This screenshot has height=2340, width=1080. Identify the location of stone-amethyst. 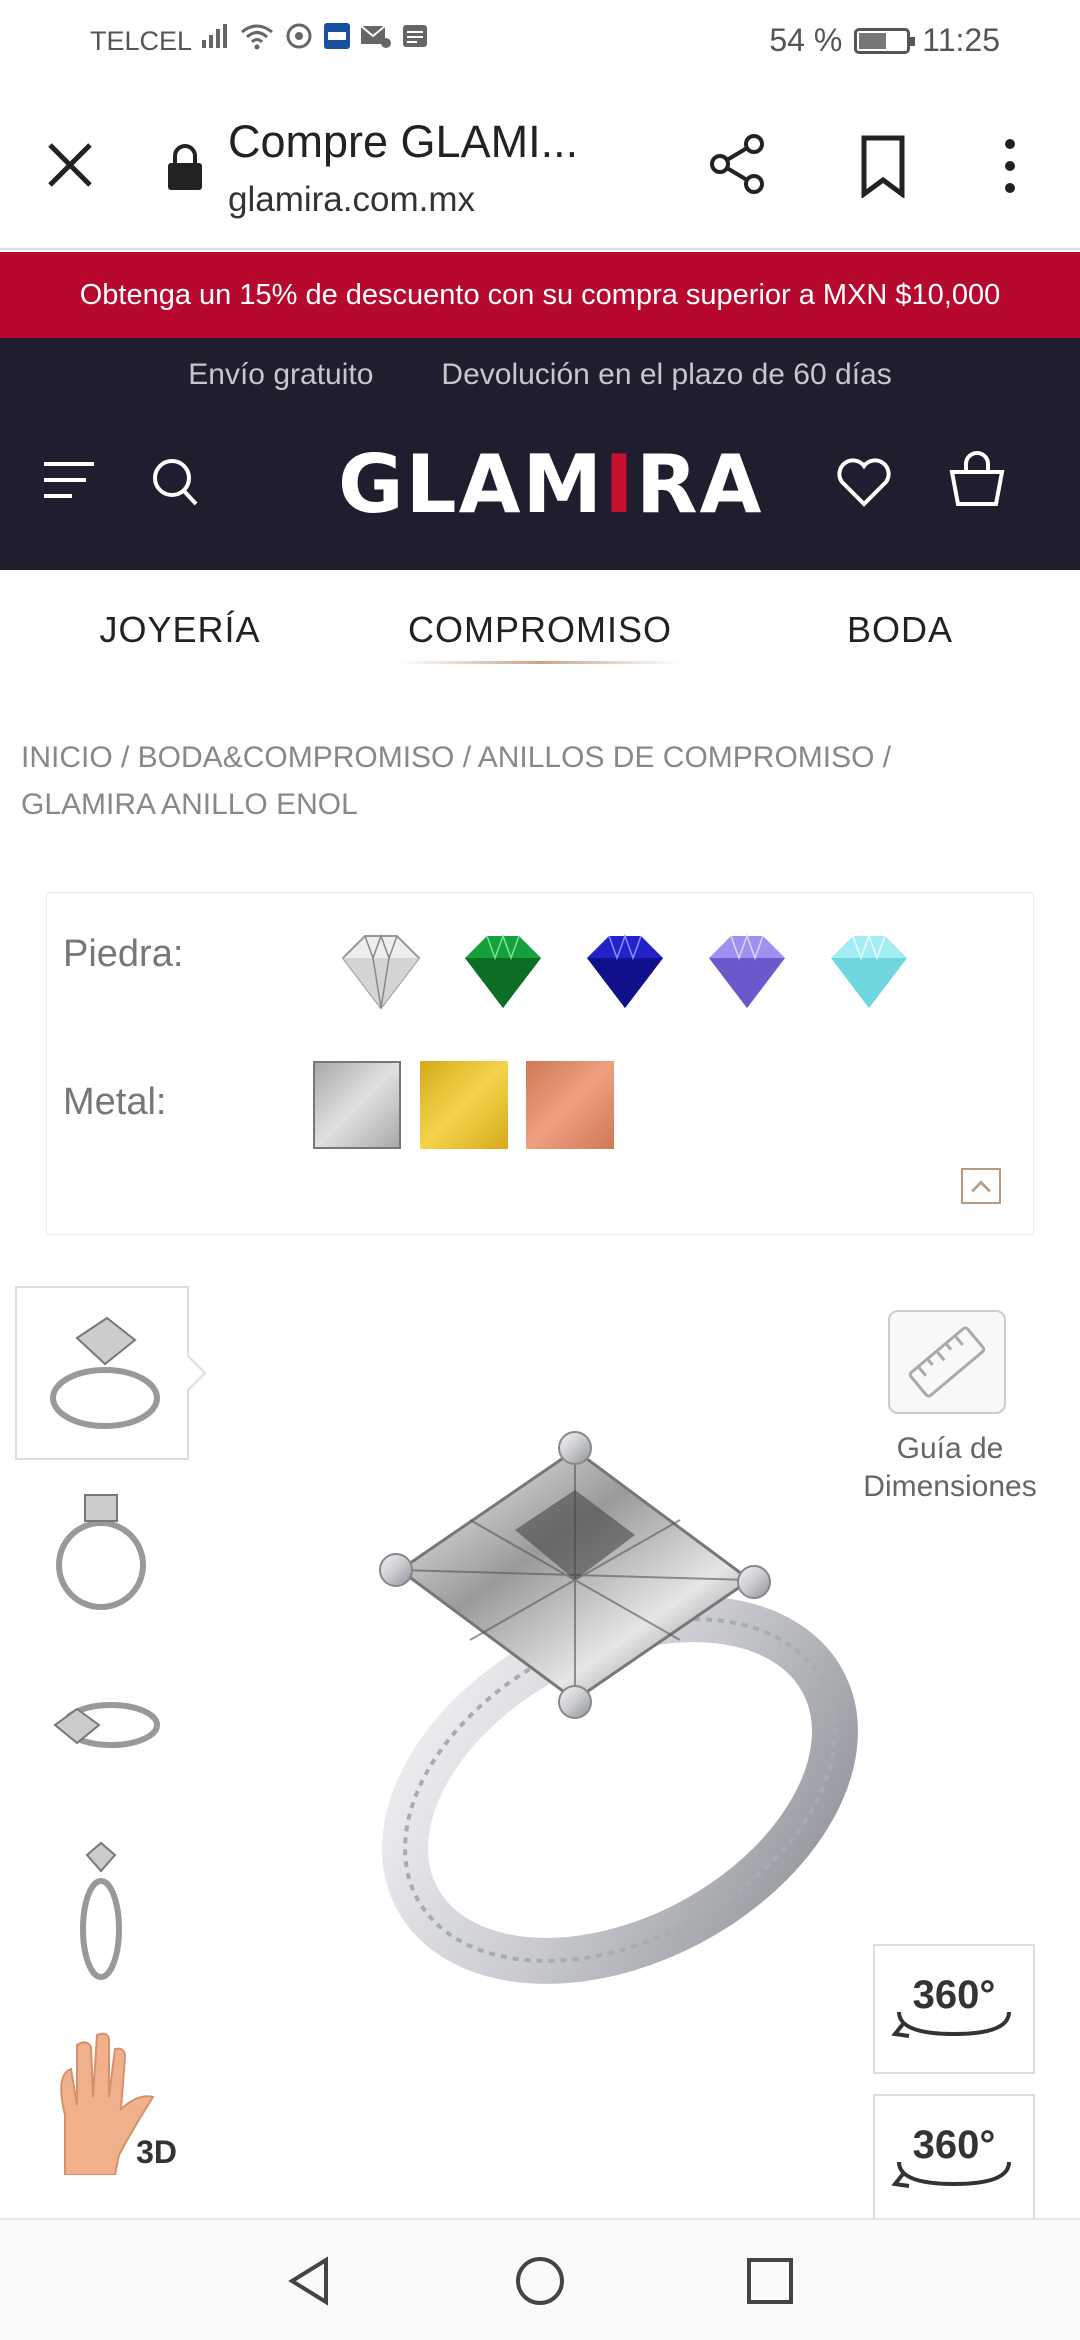
(747, 973).